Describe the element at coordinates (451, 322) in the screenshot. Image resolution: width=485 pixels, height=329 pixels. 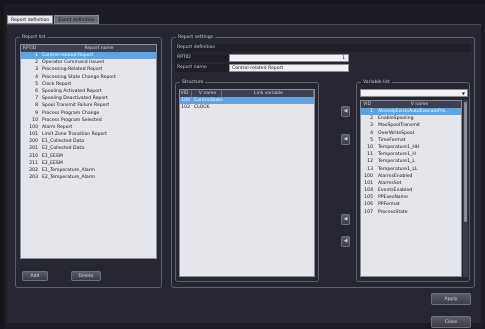
I see `close-button: Close` at that location.